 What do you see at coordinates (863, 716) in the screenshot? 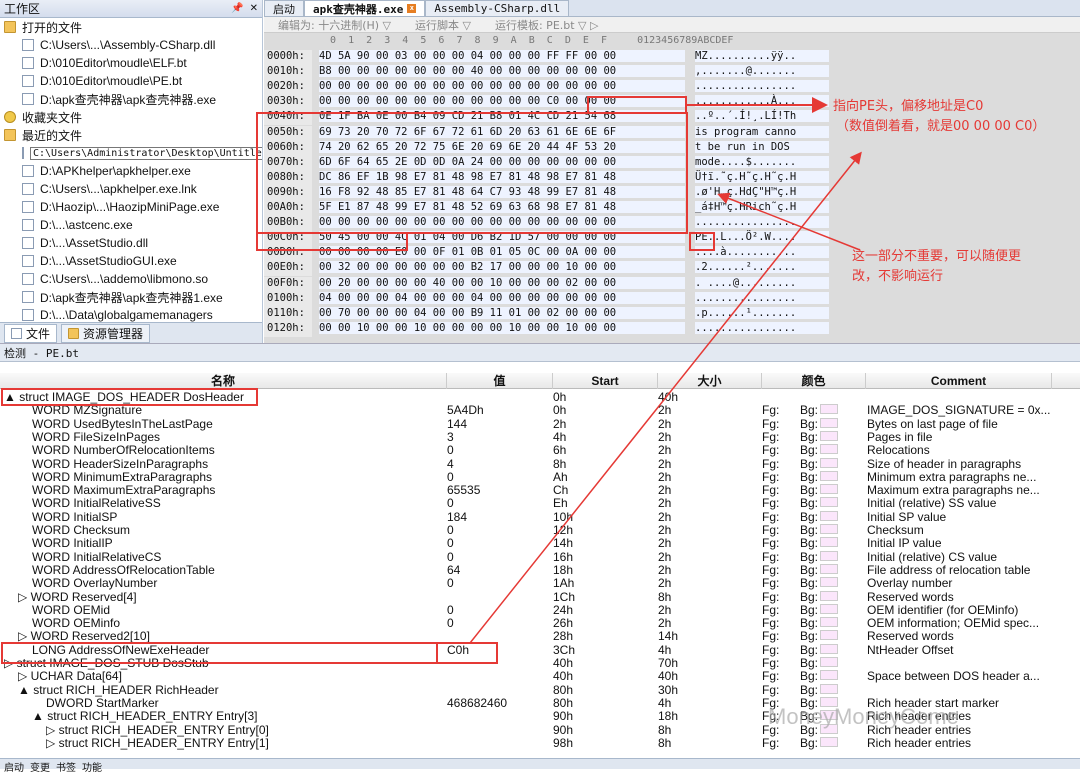
I see `watermark: MoneyMoneyCome` at bounding box center [863, 716].